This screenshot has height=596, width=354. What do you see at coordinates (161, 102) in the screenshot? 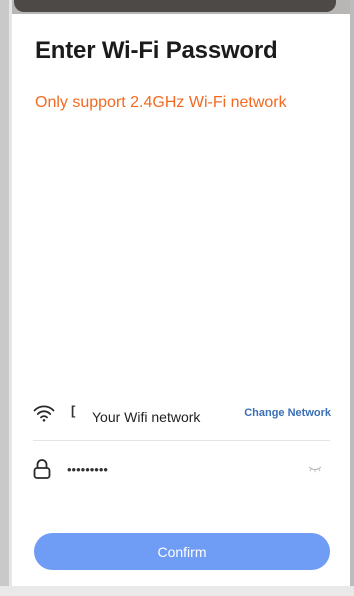
I see `frequency-warning: Only support 2.4GHz Wi-Fi network` at bounding box center [161, 102].